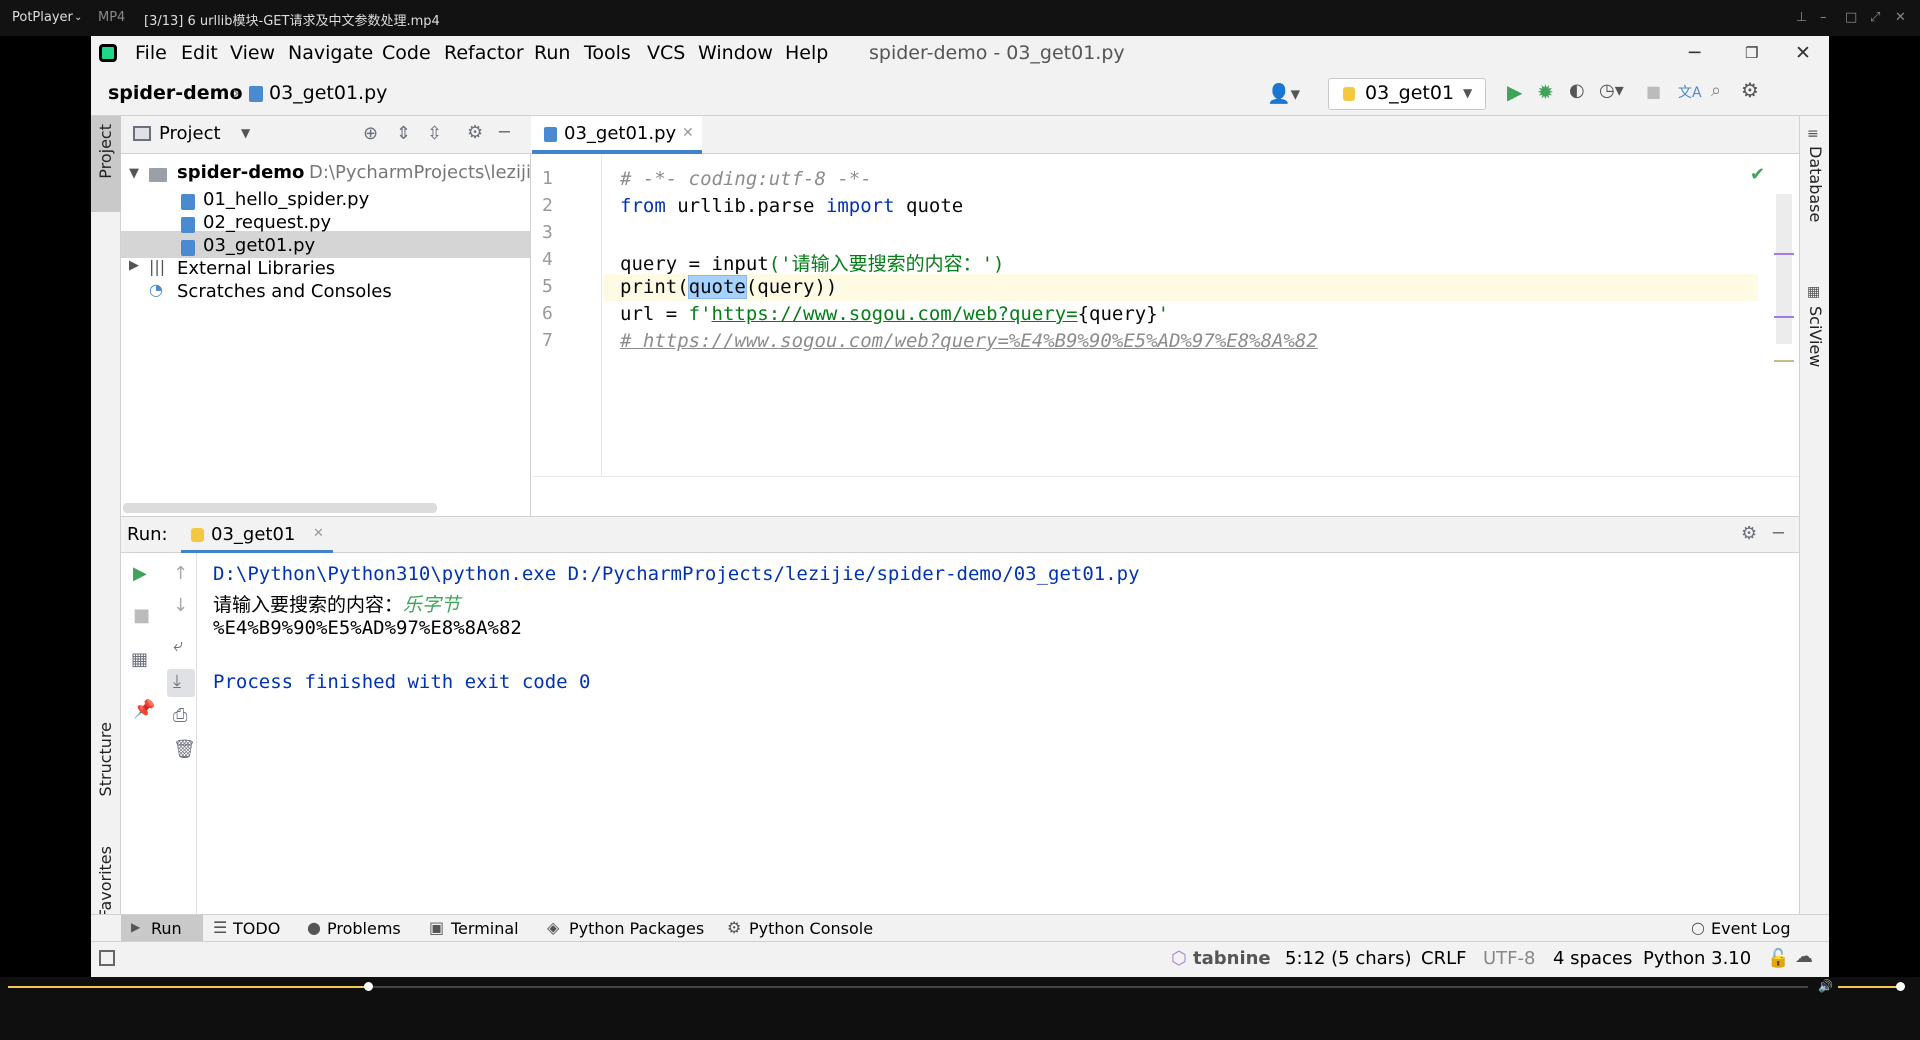  I want to click on volume-icon: 🔊, so click(1825, 986).